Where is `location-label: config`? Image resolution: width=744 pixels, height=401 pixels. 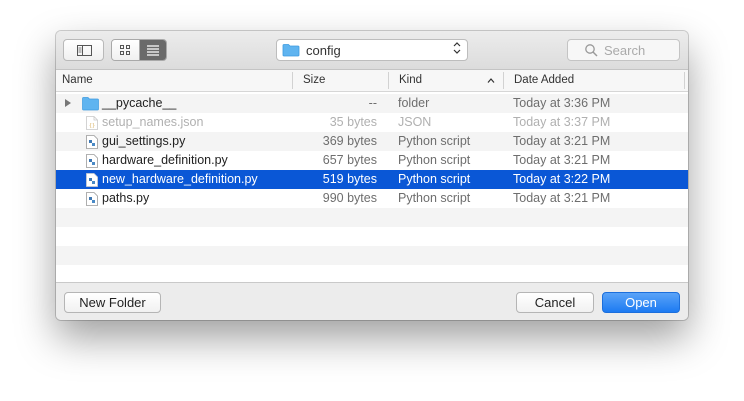
location-label: config is located at coordinates (323, 50).